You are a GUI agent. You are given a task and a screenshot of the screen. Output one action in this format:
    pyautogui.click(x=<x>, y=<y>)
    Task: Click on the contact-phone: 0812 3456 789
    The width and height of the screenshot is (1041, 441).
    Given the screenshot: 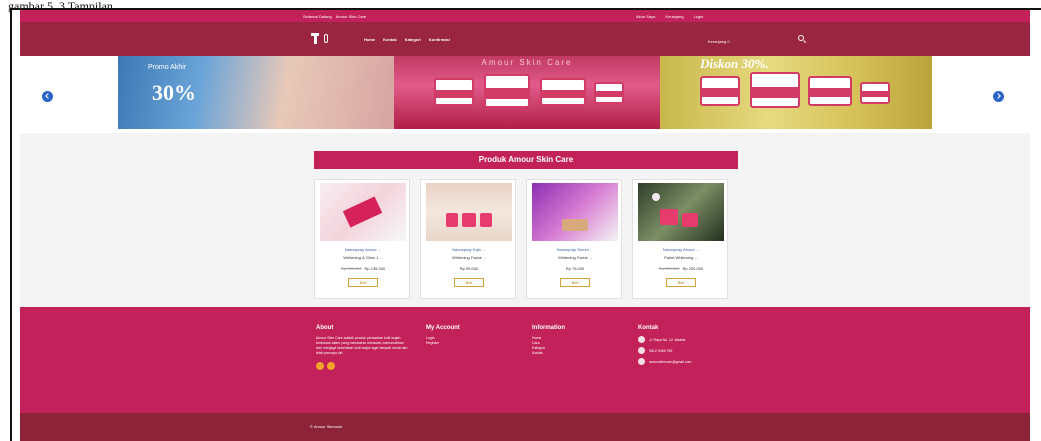 What is the action you would take?
    pyautogui.click(x=664, y=350)
    